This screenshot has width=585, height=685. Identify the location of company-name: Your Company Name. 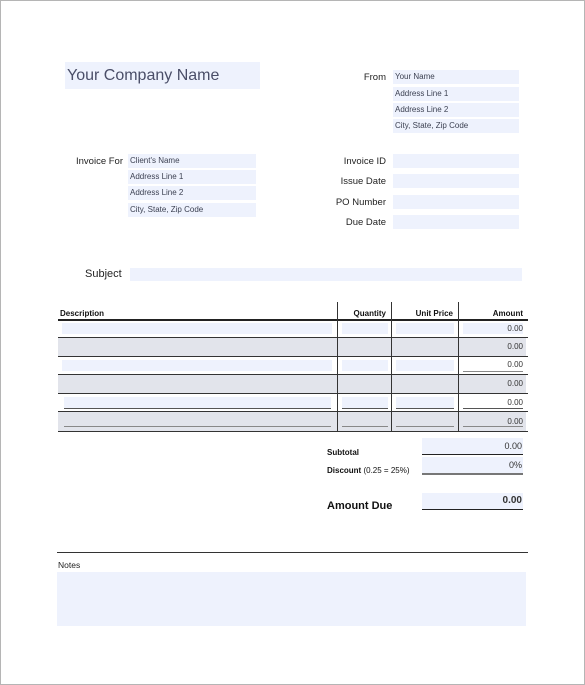
(143, 75).